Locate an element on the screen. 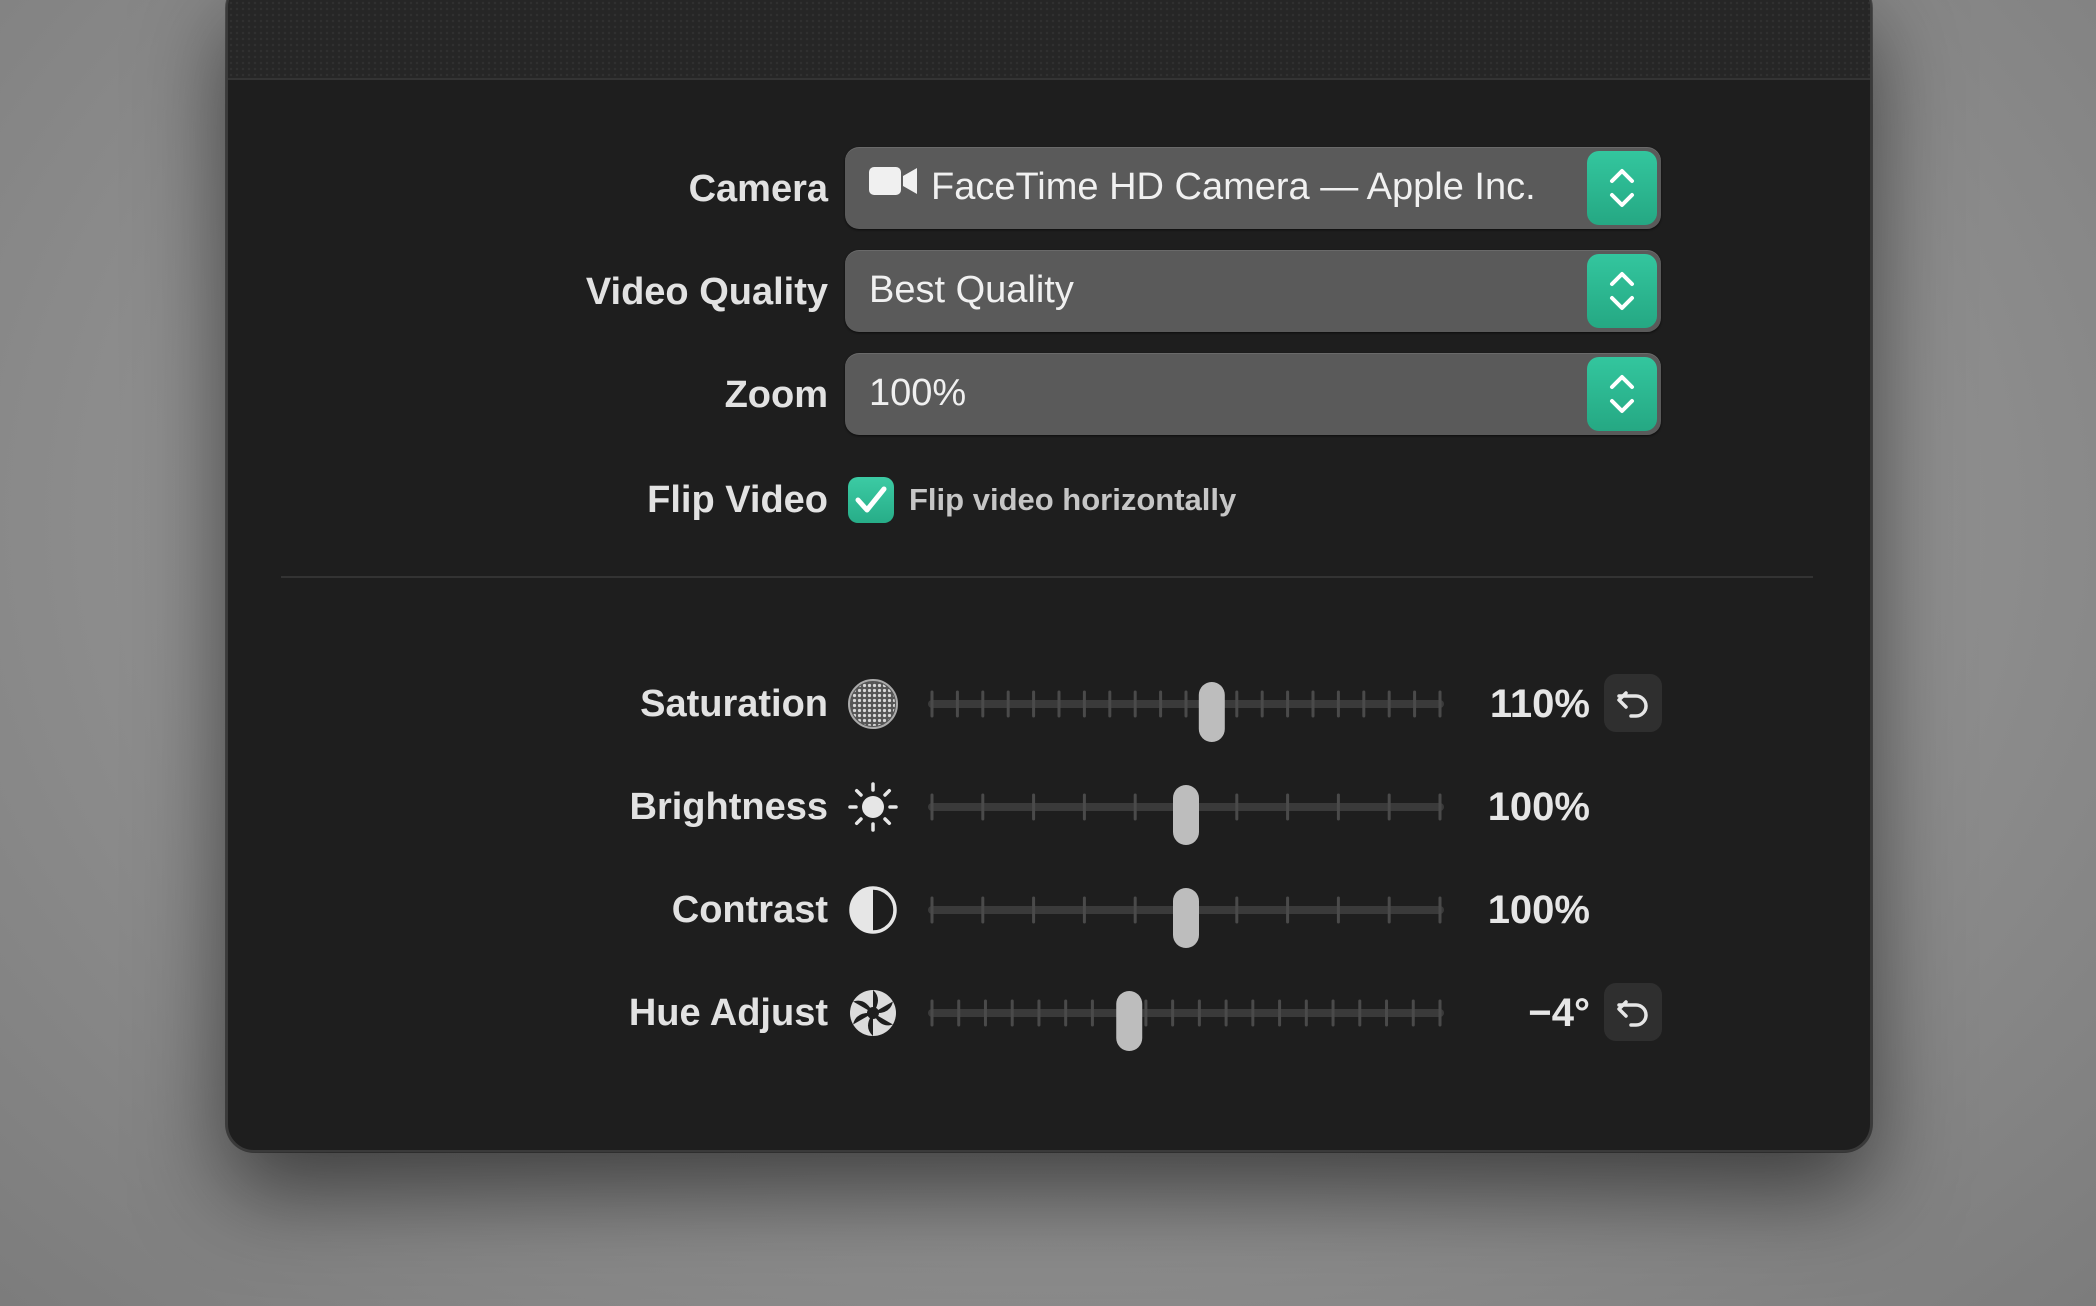 Image resolution: width=2096 pixels, height=1306 pixels. checkmark-icon is located at coordinates (871, 499).